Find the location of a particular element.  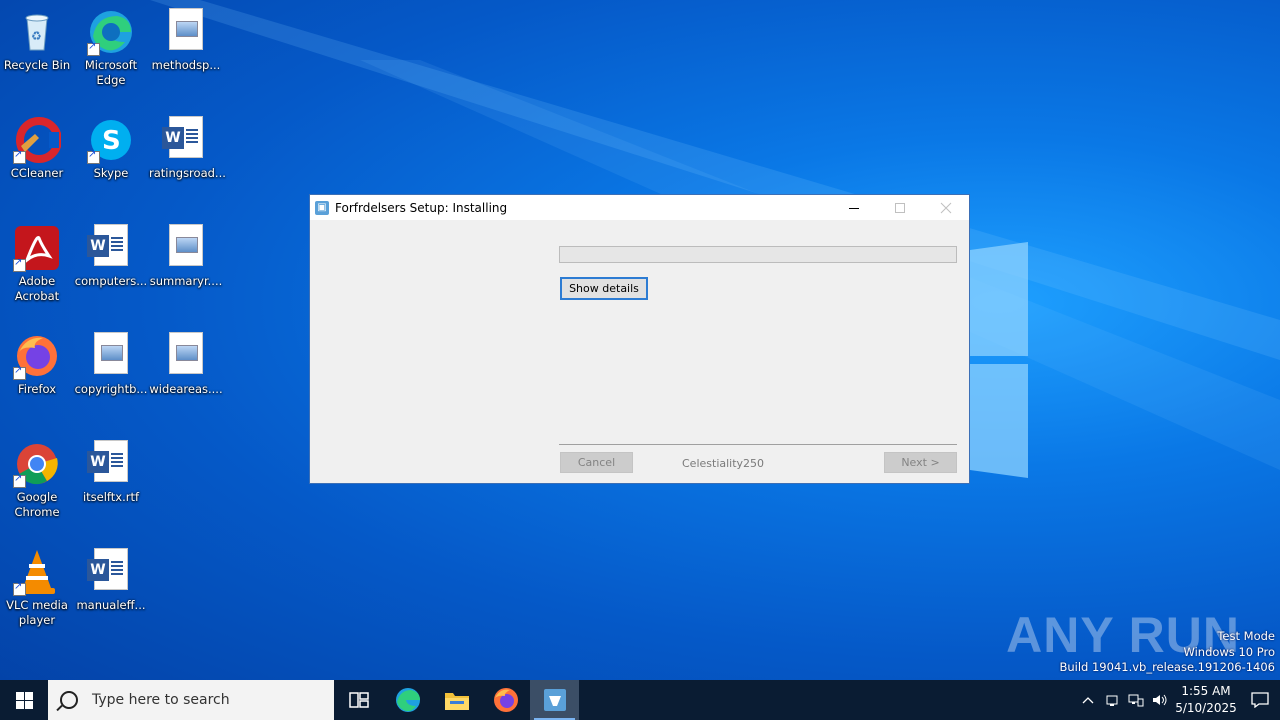

skype-icon: S is located at coordinates (111, 140).